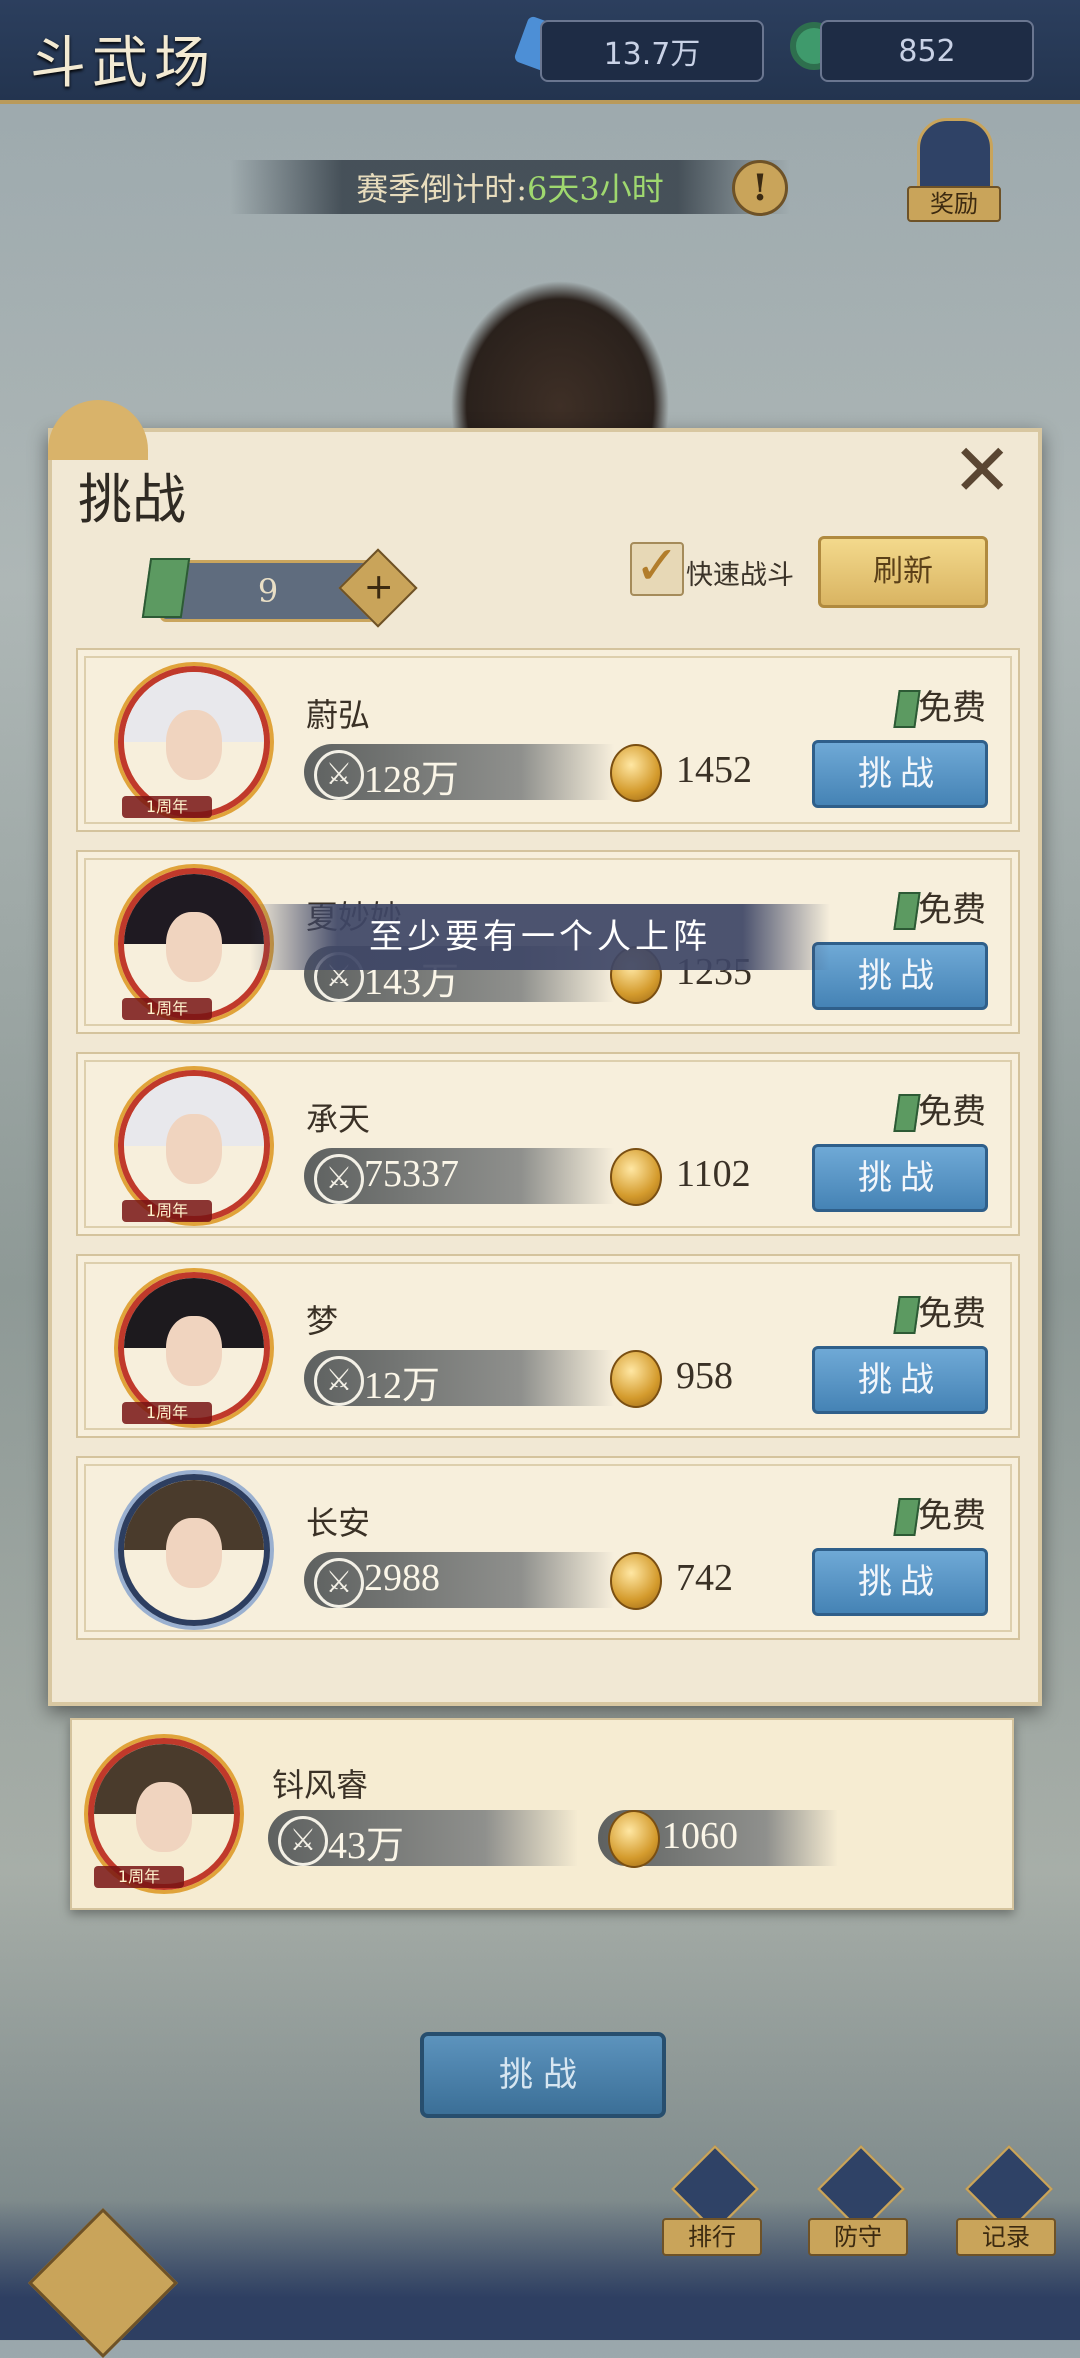 This screenshot has width=1080, height=2358. I want to click on page-title: 斗武场, so click(123, 63).